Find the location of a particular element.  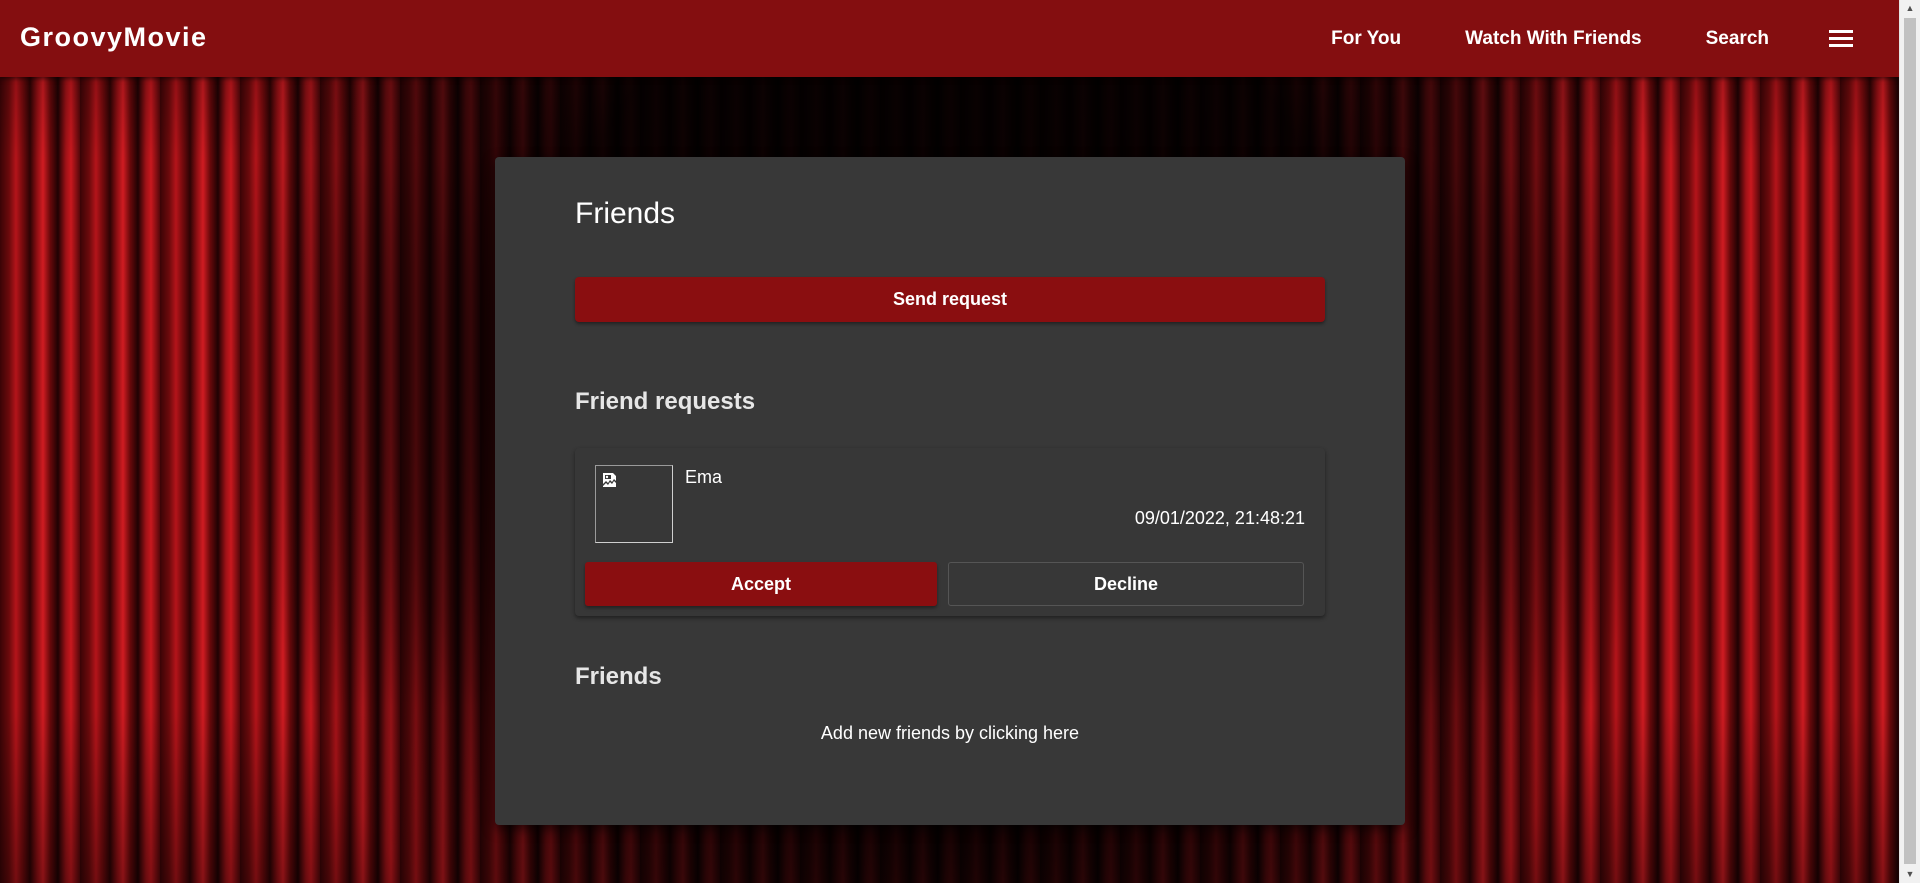

scrollbar-thumb is located at coordinates (1910, 441).